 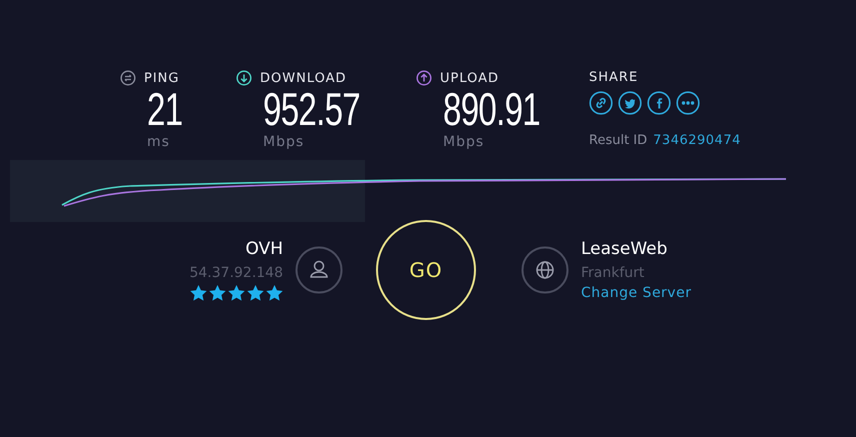 I want to click on go-button: GO, so click(x=426, y=270).